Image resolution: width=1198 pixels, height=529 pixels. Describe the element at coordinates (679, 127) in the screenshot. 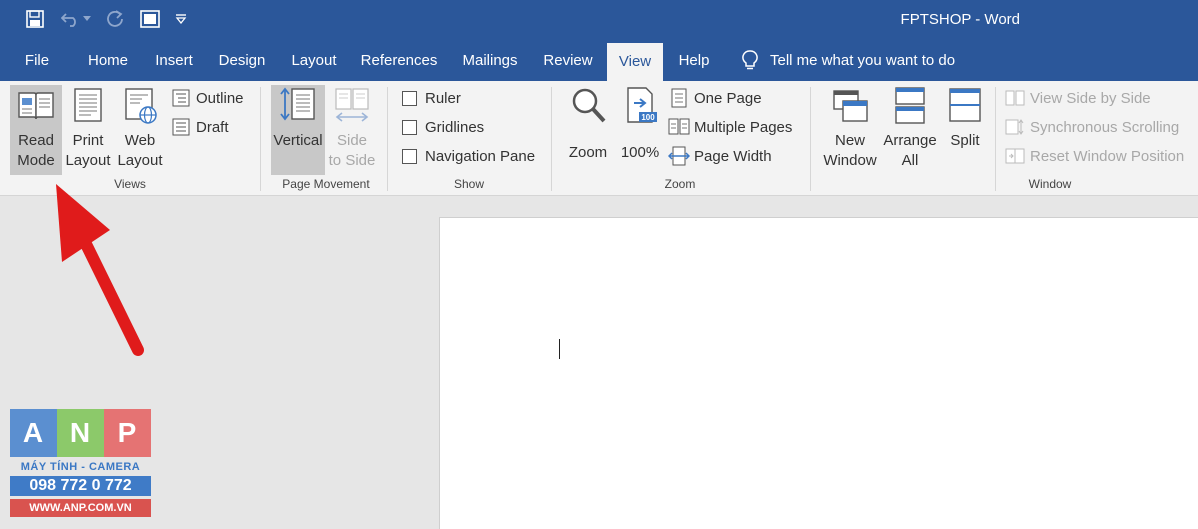

I see `multiple-pages-icon` at that location.